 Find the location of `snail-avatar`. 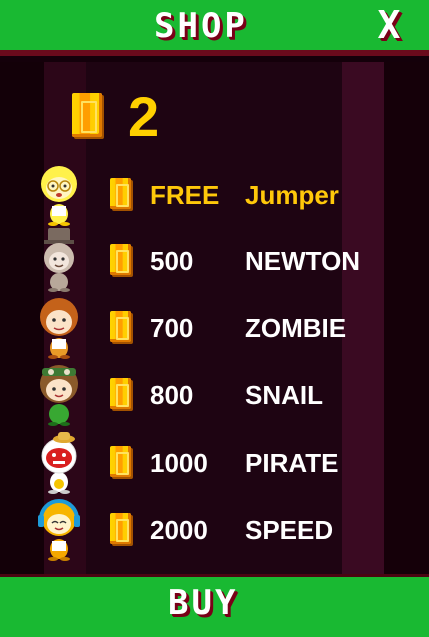

snail-avatar is located at coordinates (59, 395).